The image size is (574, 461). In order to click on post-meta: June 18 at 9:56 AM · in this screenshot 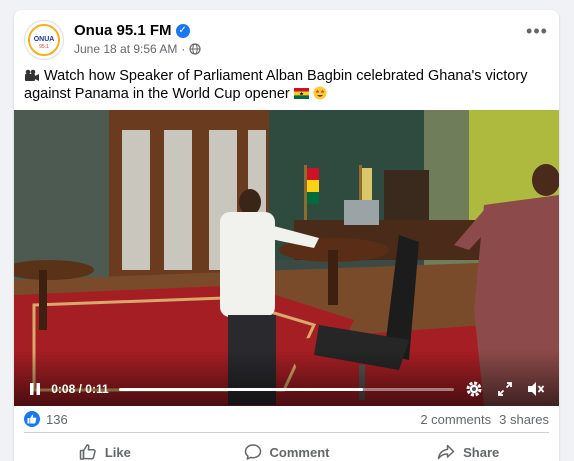, I will do `click(138, 49)`.